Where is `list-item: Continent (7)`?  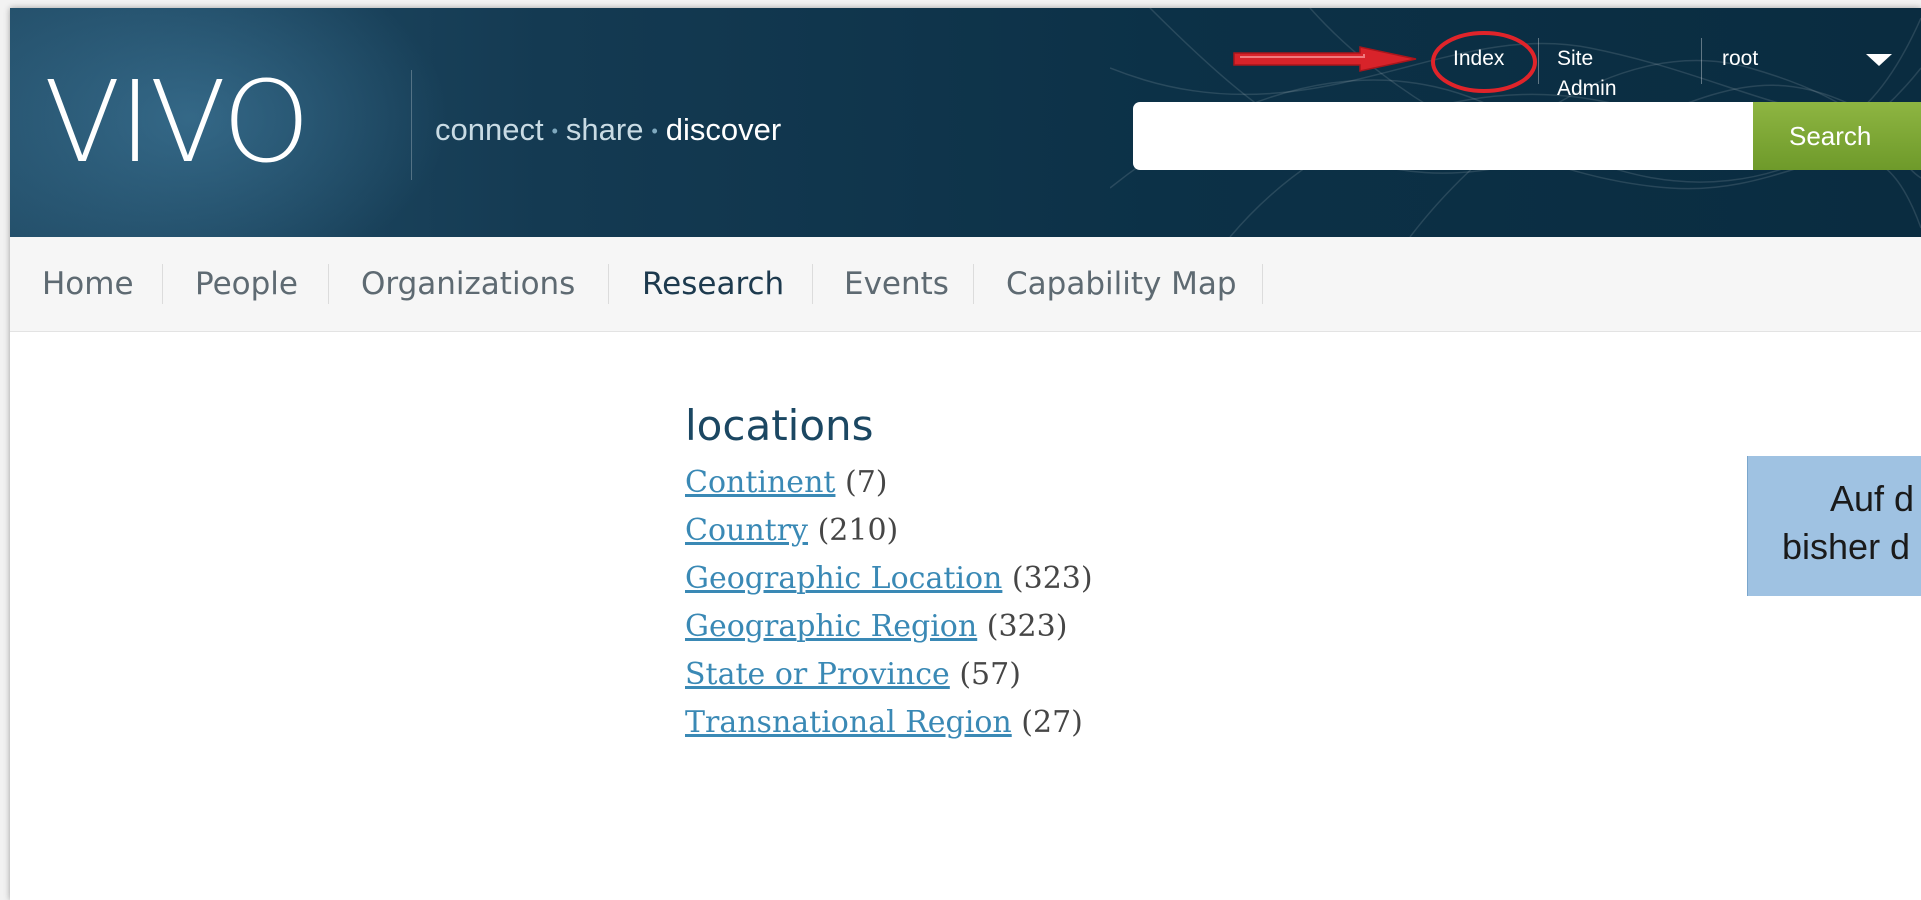 list-item: Continent (7) is located at coordinates (889, 483).